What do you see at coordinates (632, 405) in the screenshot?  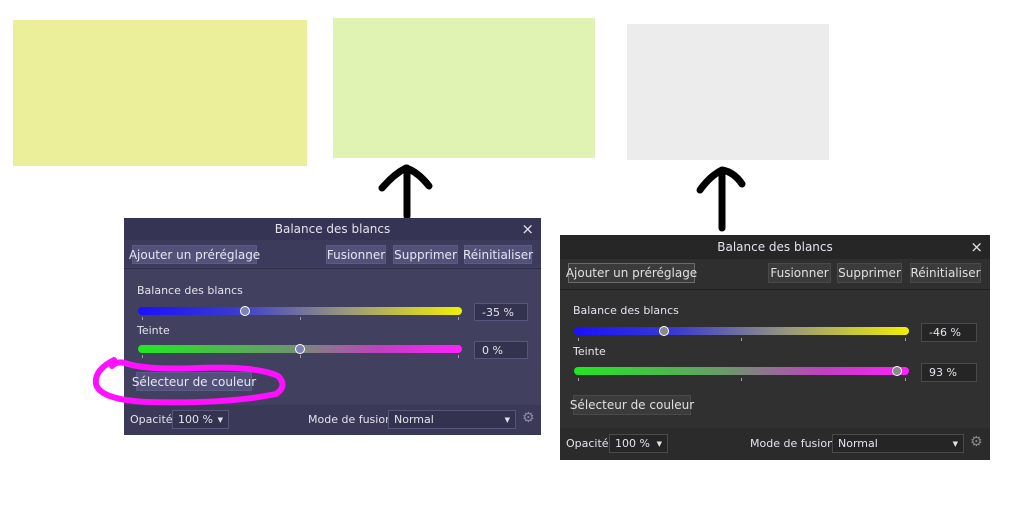 I see `color-picker-button: Sélecteur de couleur` at bounding box center [632, 405].